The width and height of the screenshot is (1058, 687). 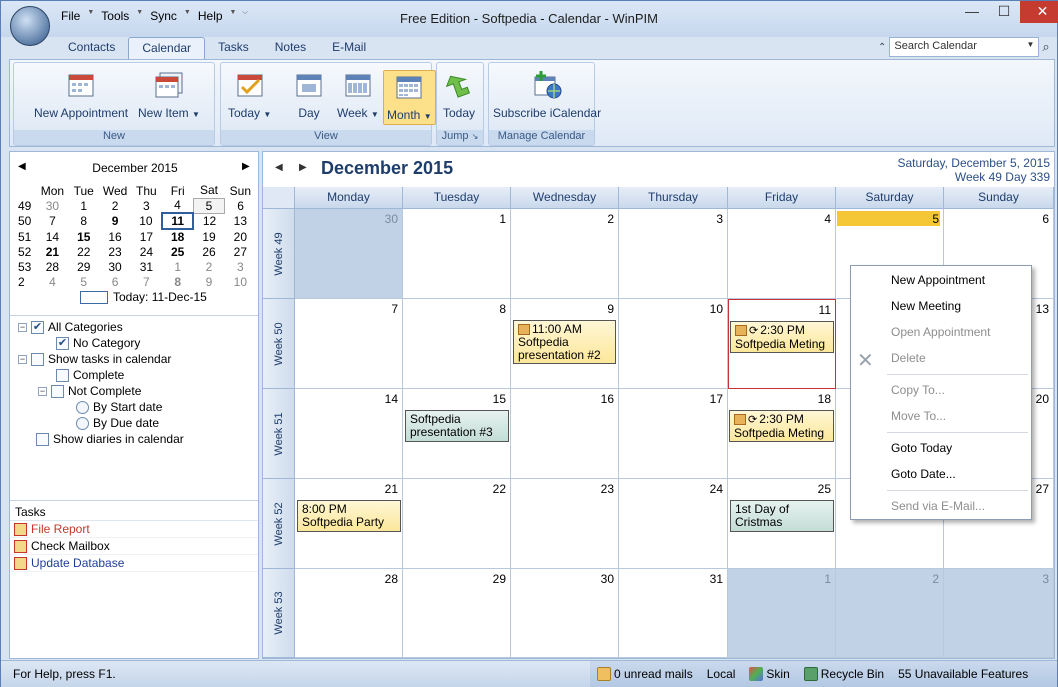 What do you see at coordinates (565, 434) in the screenshot?
I see `day-cell: 16` at bounding box center [565, 434].